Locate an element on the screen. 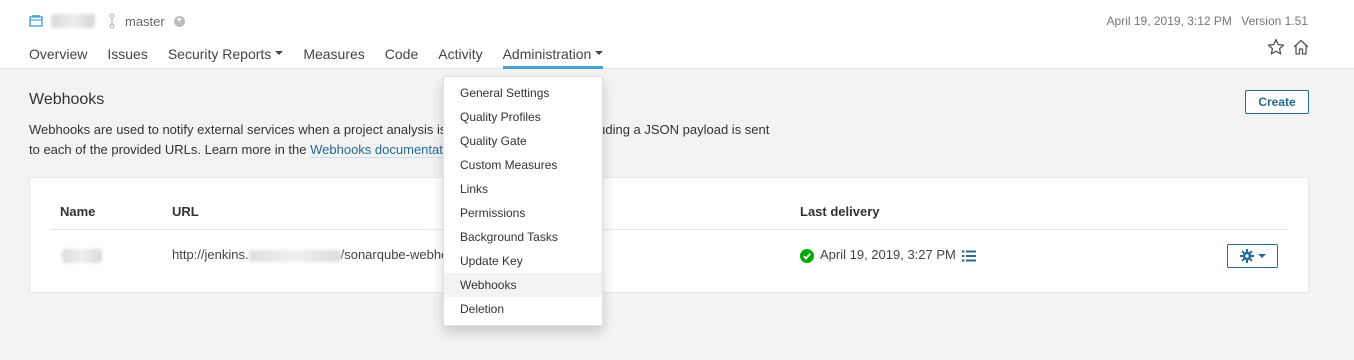  menu-item-permissions: Permissions is located at coordinates (523, 213).